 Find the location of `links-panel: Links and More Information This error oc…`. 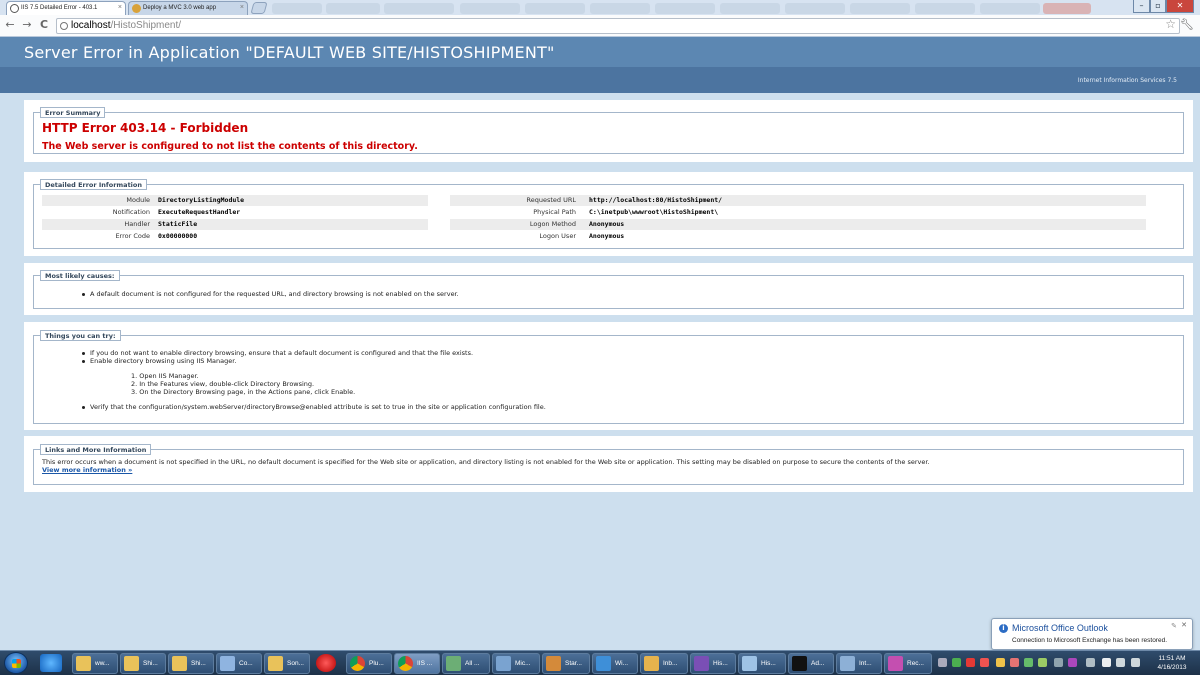

links-panel: Links and More Information This error oc… is located at coordinates (608, 464).